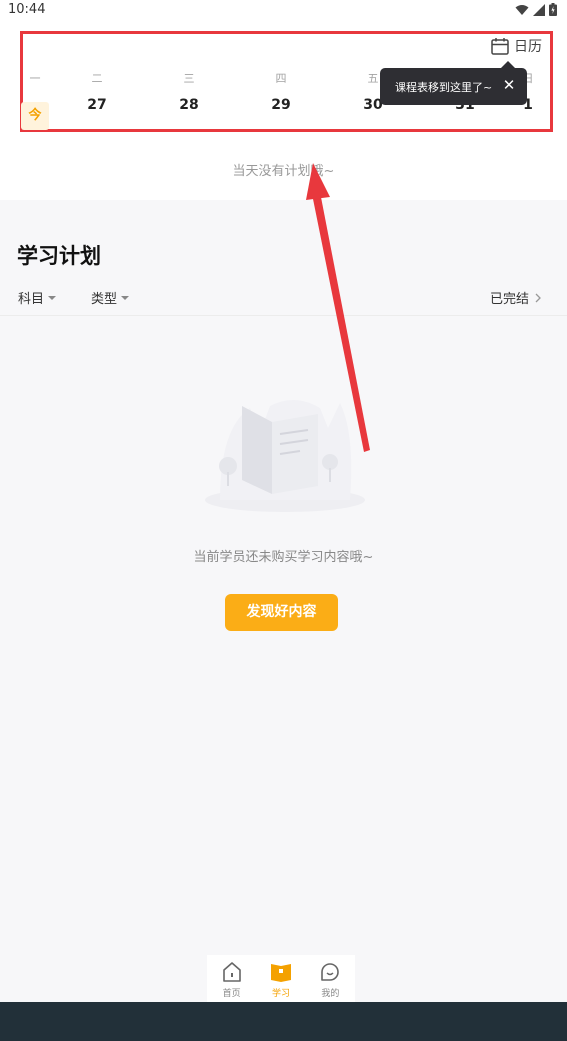 The width and height of the screenshot is (567, 1041). I want to click on page-title: 学习计划, so click(59, 256).